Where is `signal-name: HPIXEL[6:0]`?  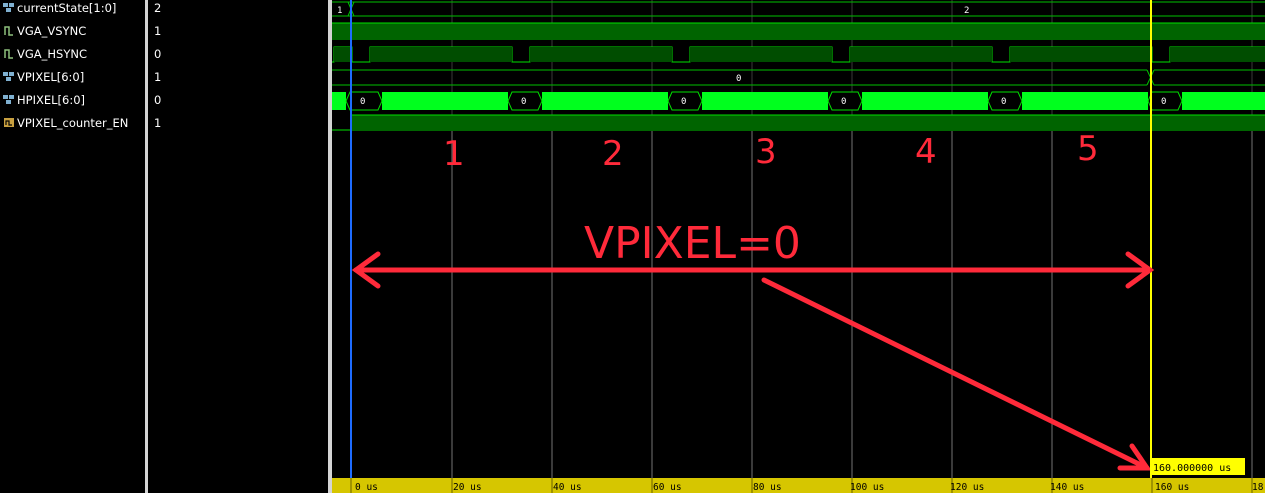
signal-name: HPIXEL[6:0] is located at coordinates (51, 100).